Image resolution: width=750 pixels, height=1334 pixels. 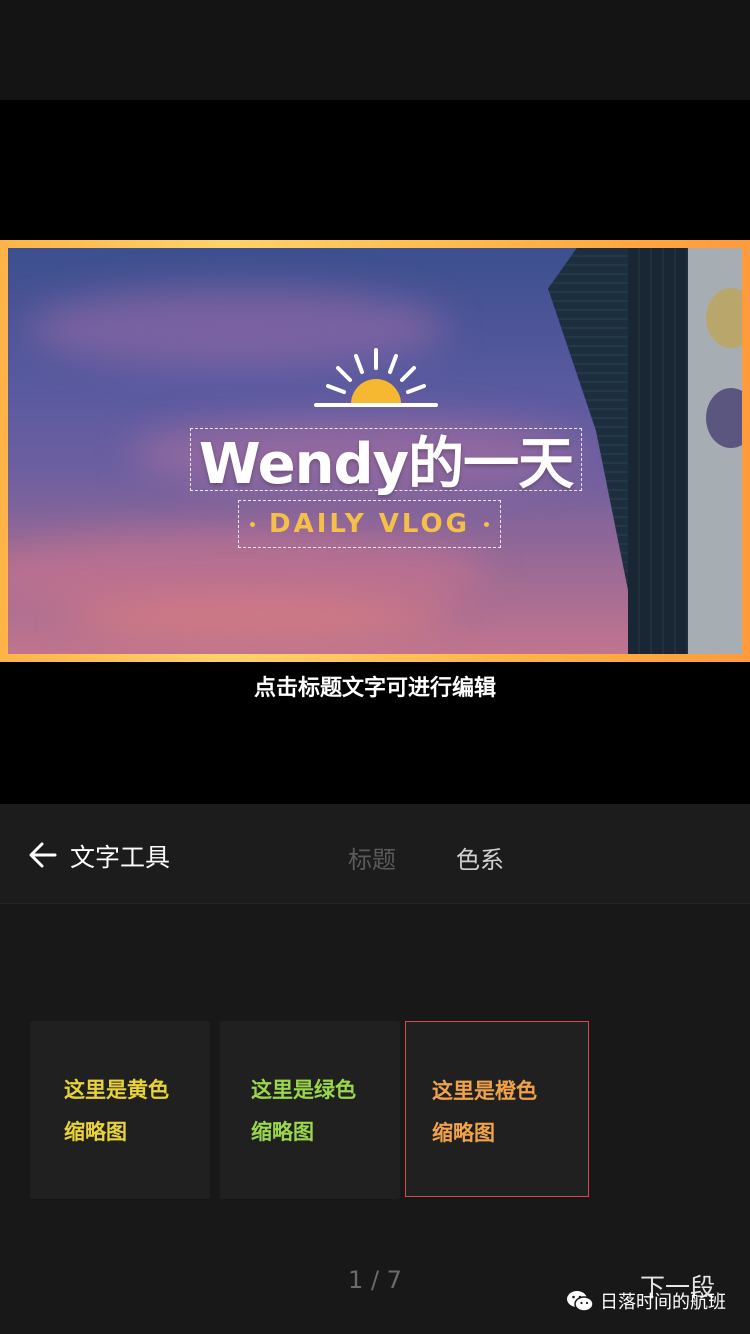 I want to click on text-tool-toolbar: 文字工具 标题 色系, so click(x=375, y=854).